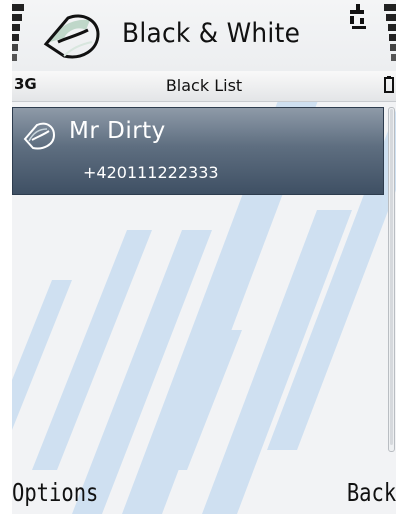  Describe the element at coordinates (389, 84) in the screenshot. I see `battery-icon` at that location.